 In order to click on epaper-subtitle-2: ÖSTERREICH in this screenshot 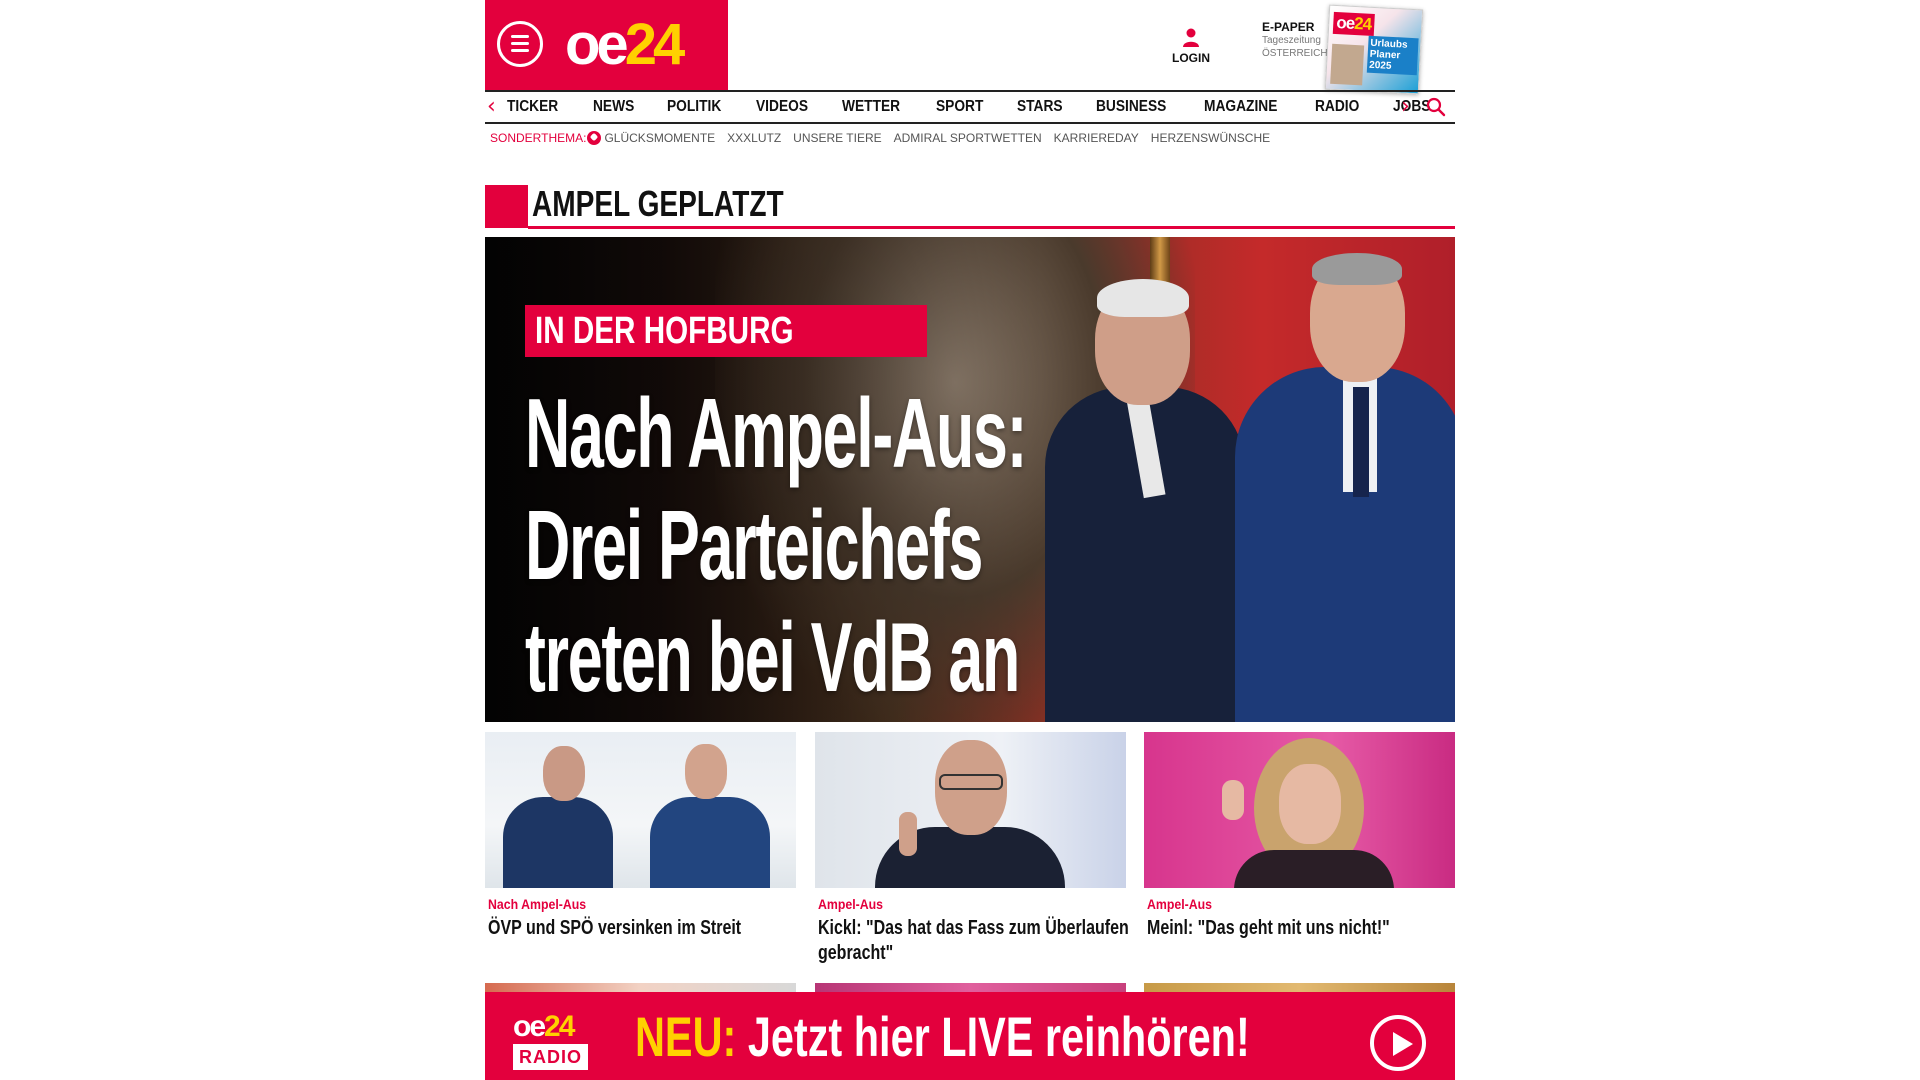, I will do `click(1295, 53)`.